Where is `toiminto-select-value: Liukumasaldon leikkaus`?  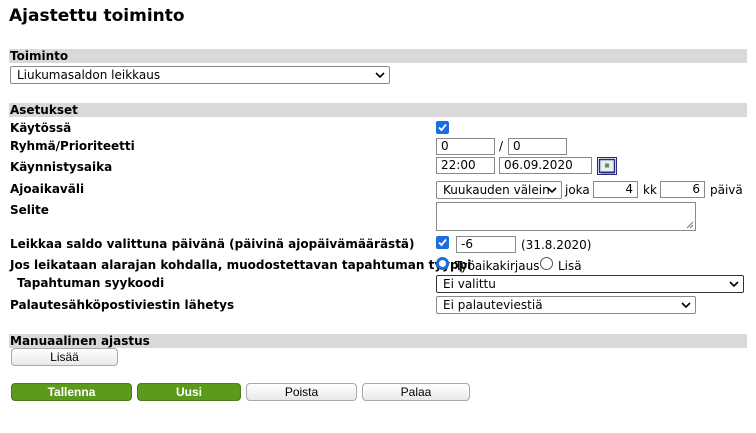 toiminto-select-value: Liukumasaldon leikkaus is located at coordinates (89, 75).